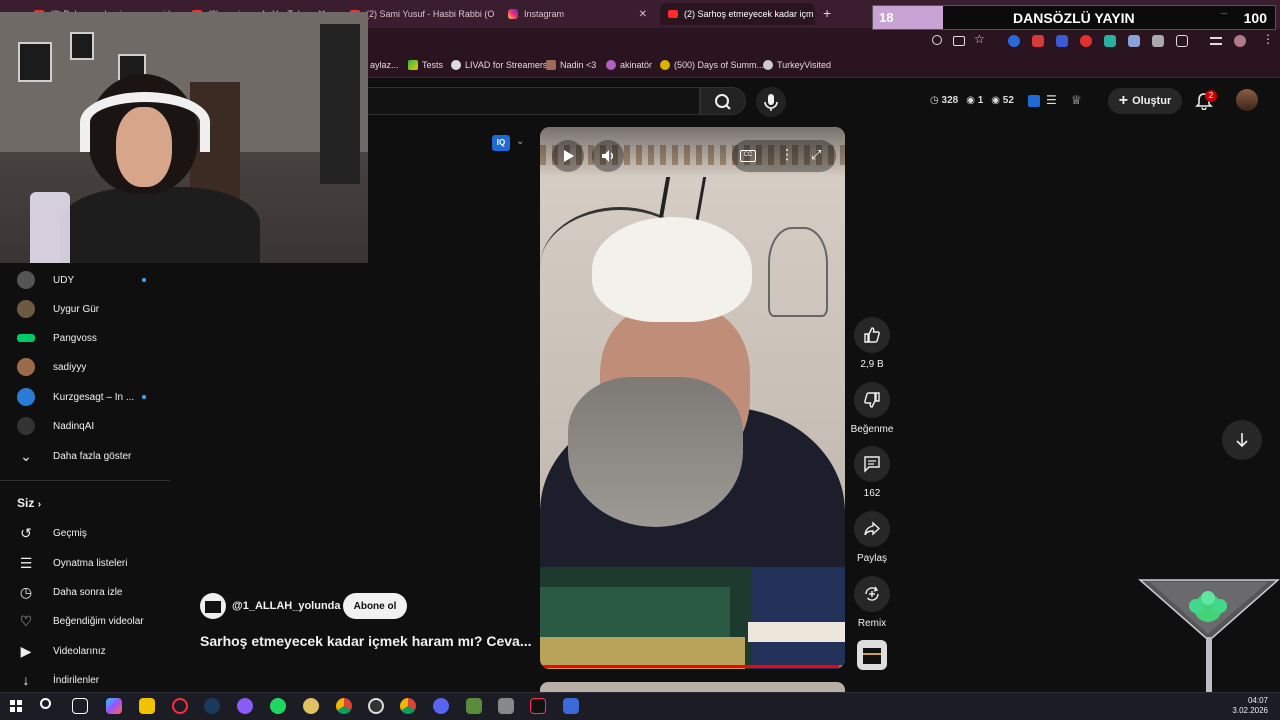  I want to click on comments-action: 162, so click(872, 472).